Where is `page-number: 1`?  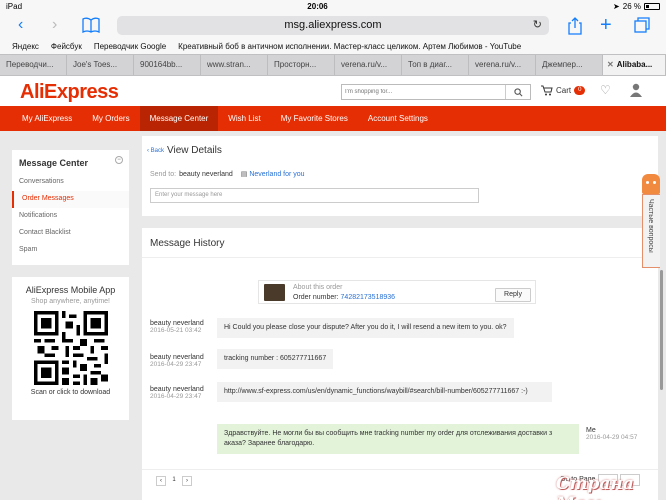 page-number: 1 is located at coordinates (174, 481).